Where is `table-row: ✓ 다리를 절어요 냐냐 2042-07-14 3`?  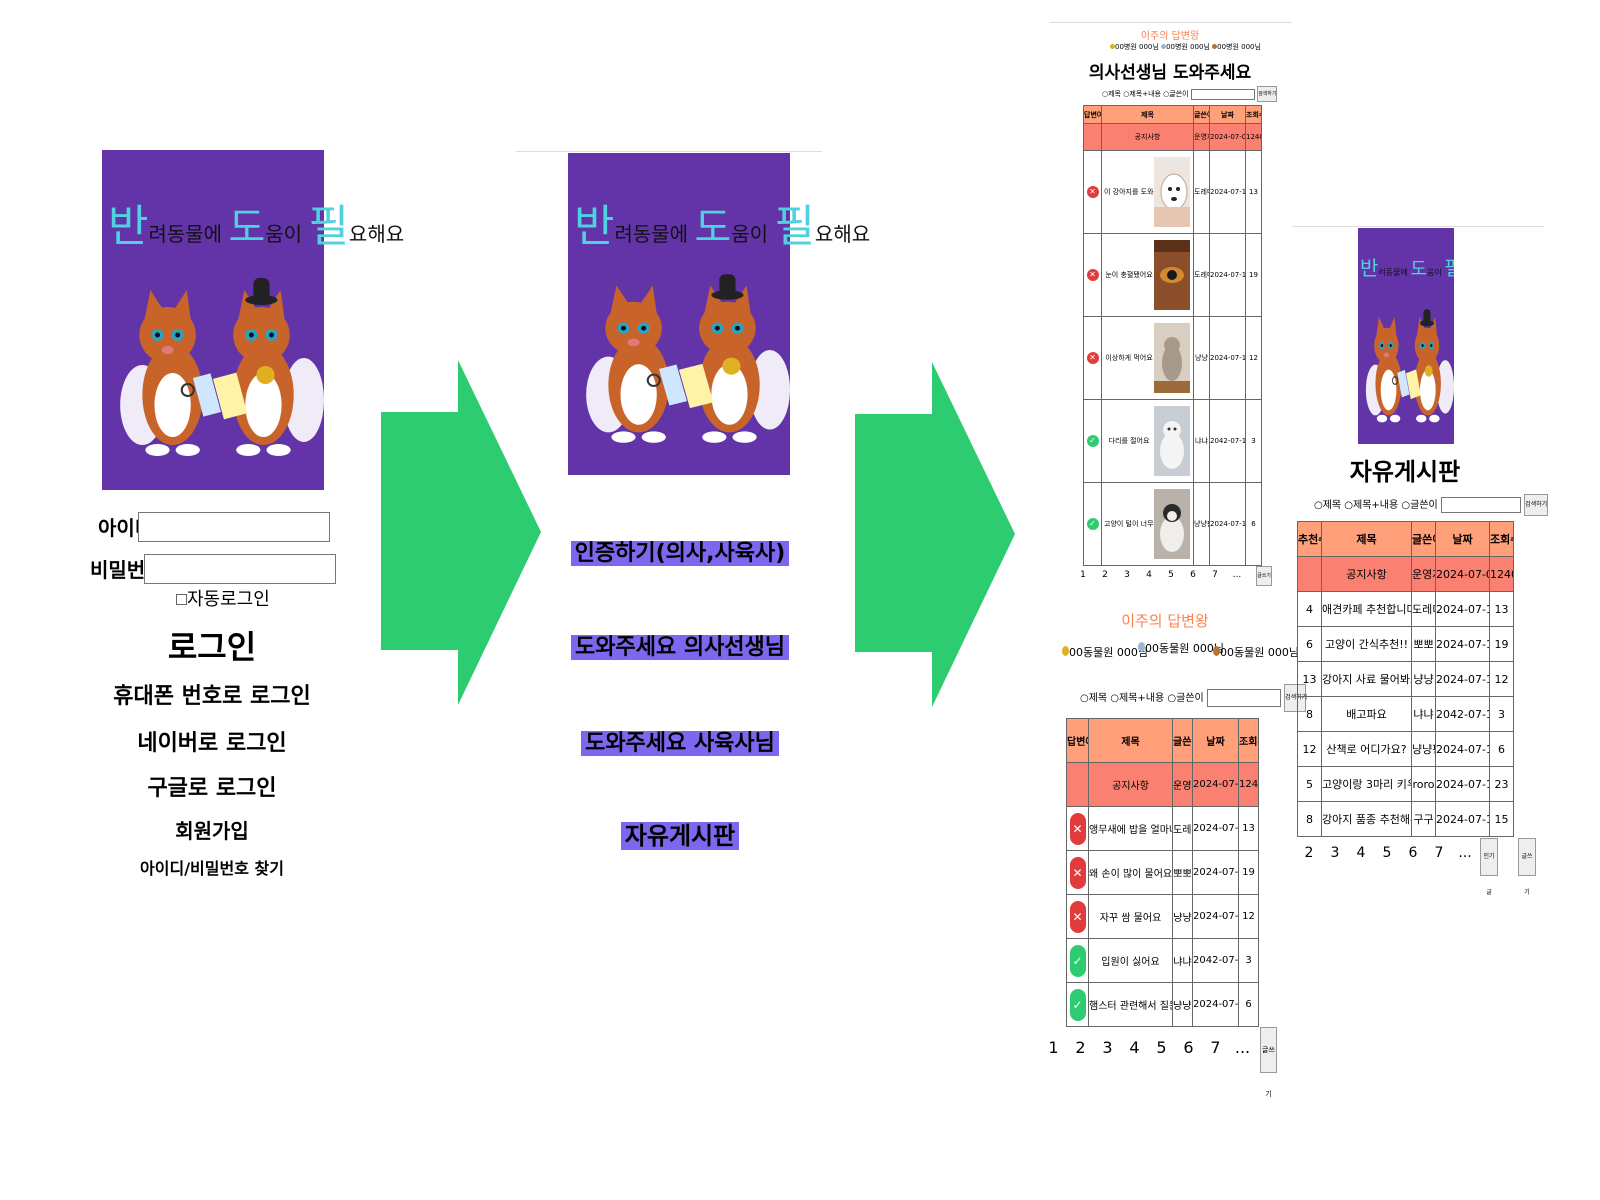
table-row: ✓ 다리를 절어요 냐냐 2042-07-14 3 is located at coordinates (1172, 441).